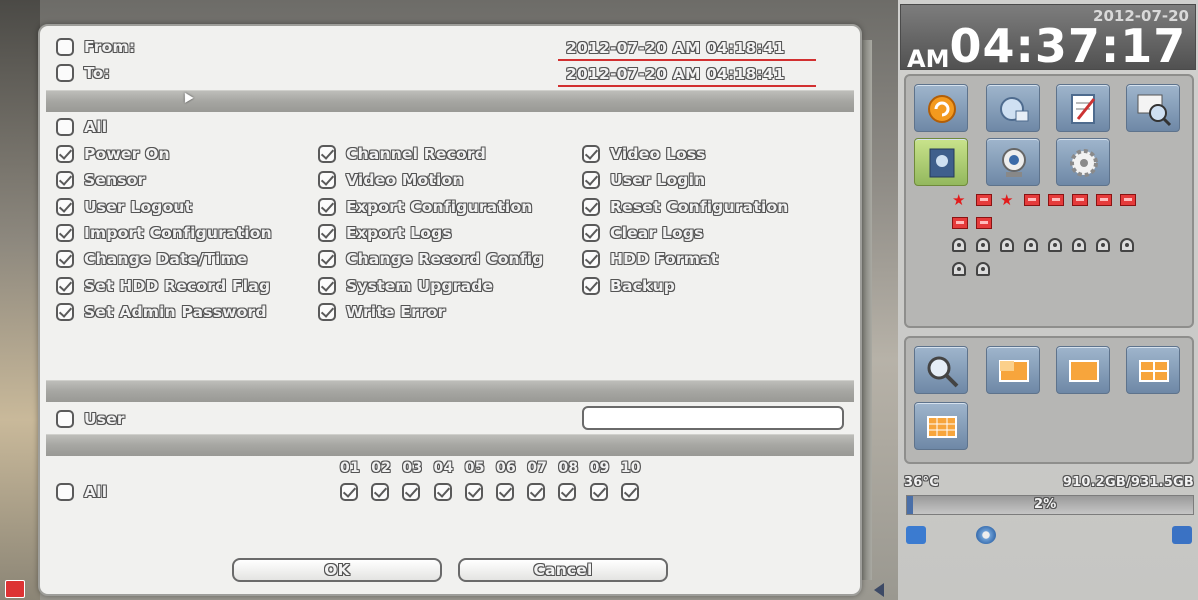  Describe the element at coordinates (921, 482) in the screenshot. I see `temperature: 36°C` at that location.